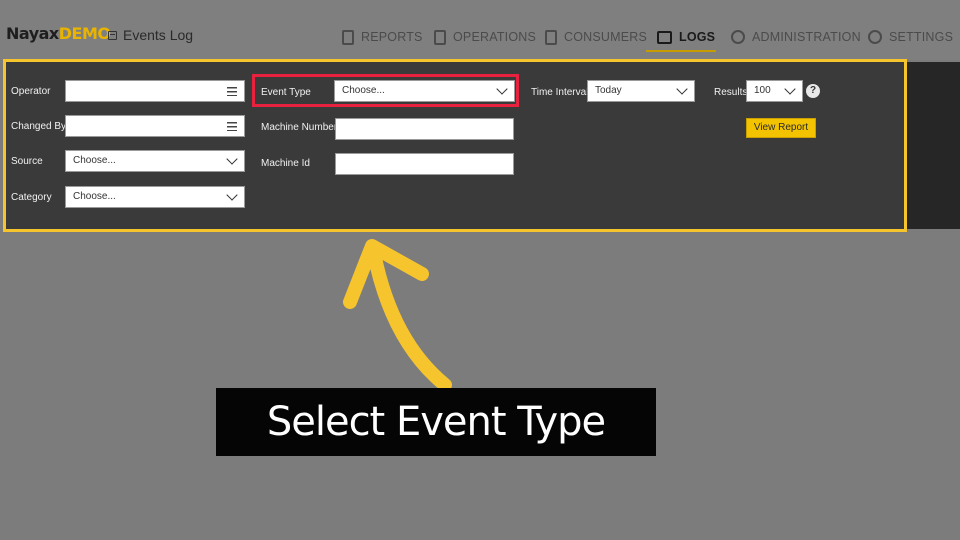  What do you see at coordinates (39, 126) in the screenshot?
I see `changed-by-label: Changed By` at bounding box center [39, 126].